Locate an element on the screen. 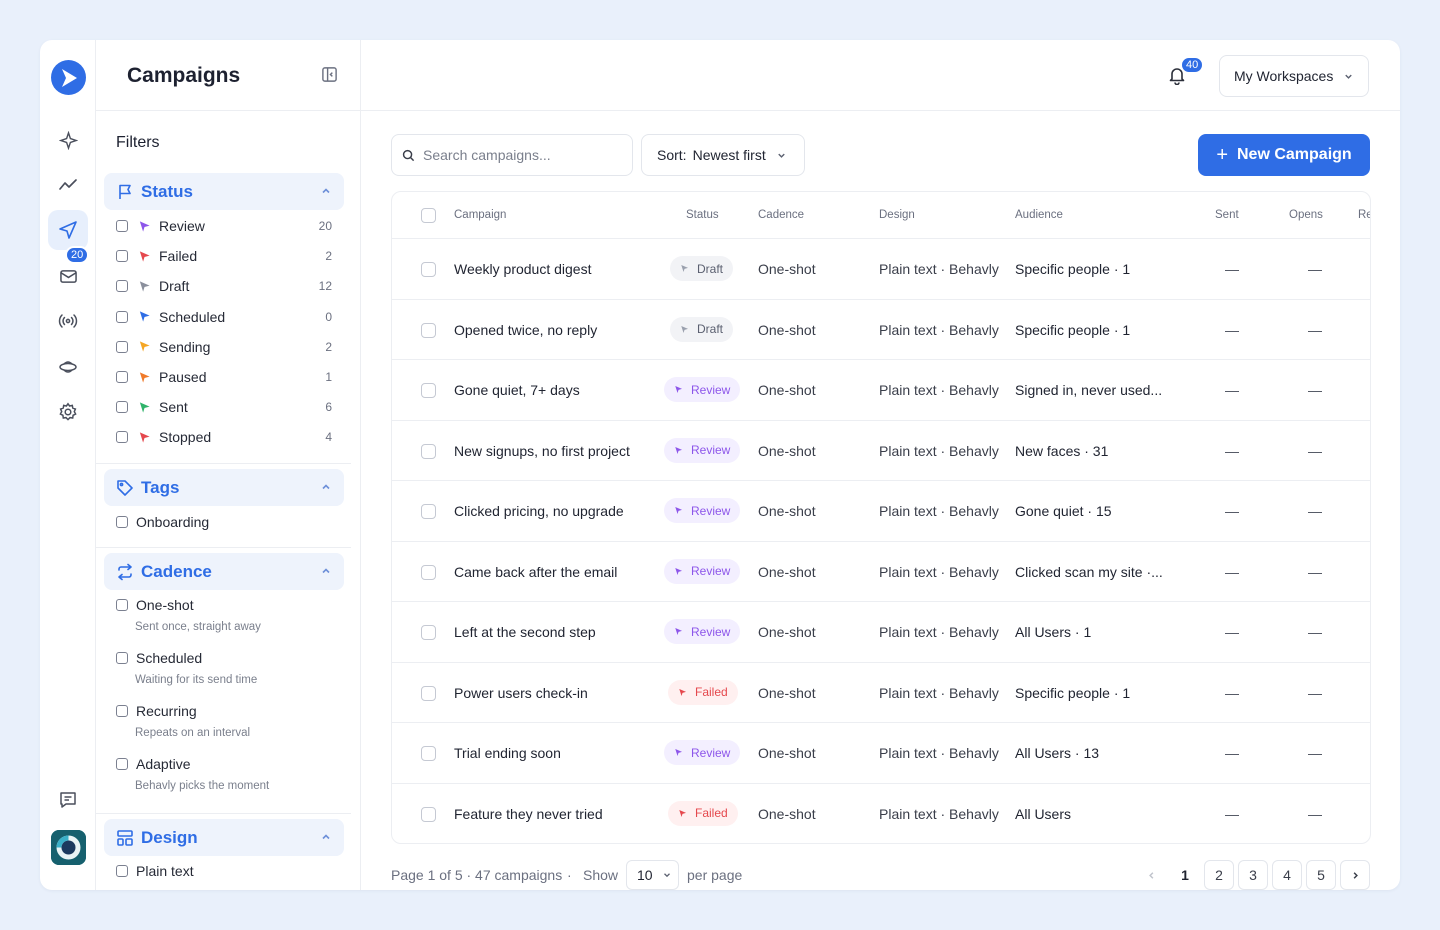 The image size is (1440, 930). status-filter-sending: Sending 2 is located at coordinates (224, 347).